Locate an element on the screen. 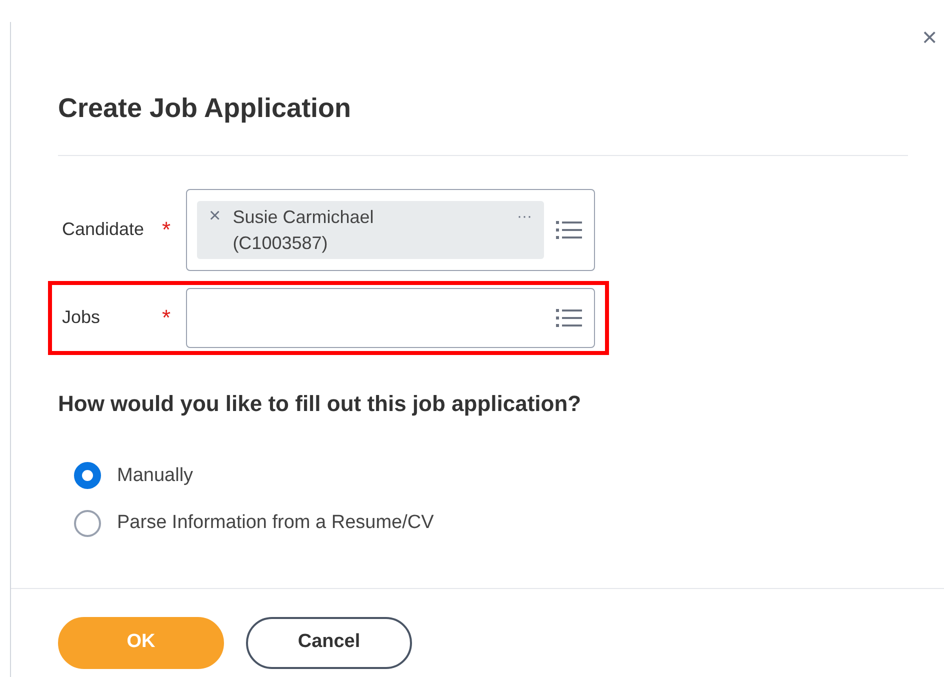 This screenshot has width=944, height=677. radio-label: Manually is located at coordinates (155, 476).